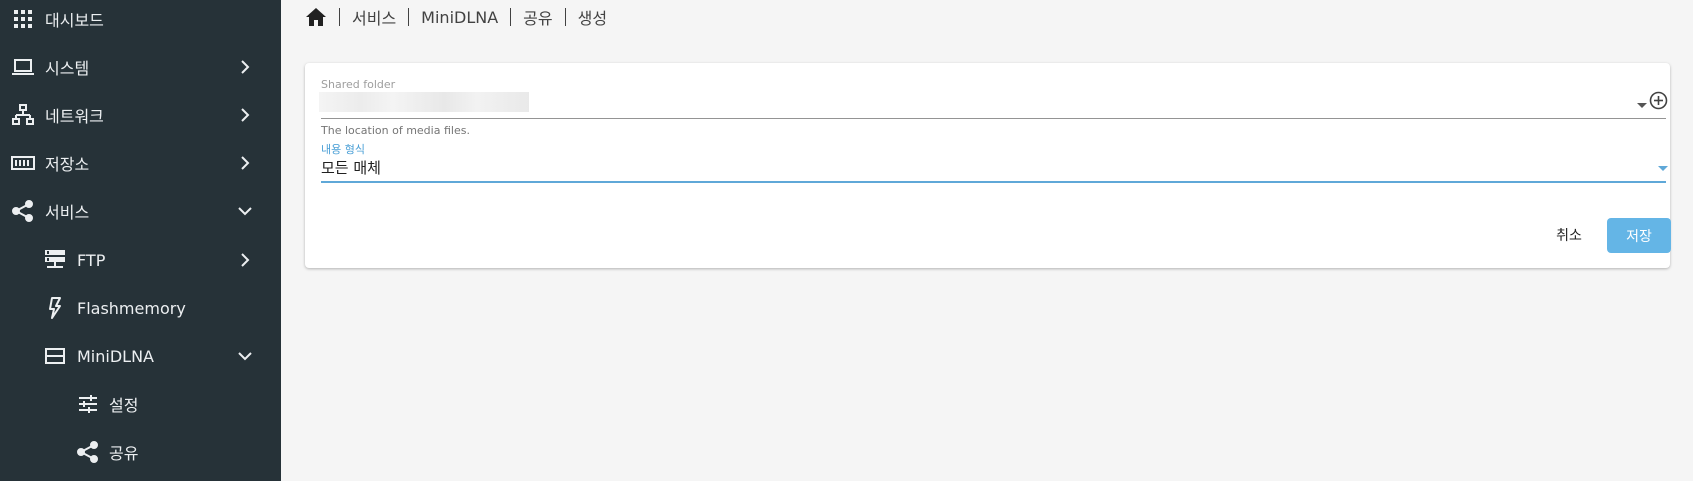  What do you see at coordinates (351, 168) in the screenshot?
I see `content-type-value: 모든 매체` at bounding box center [351, 168].